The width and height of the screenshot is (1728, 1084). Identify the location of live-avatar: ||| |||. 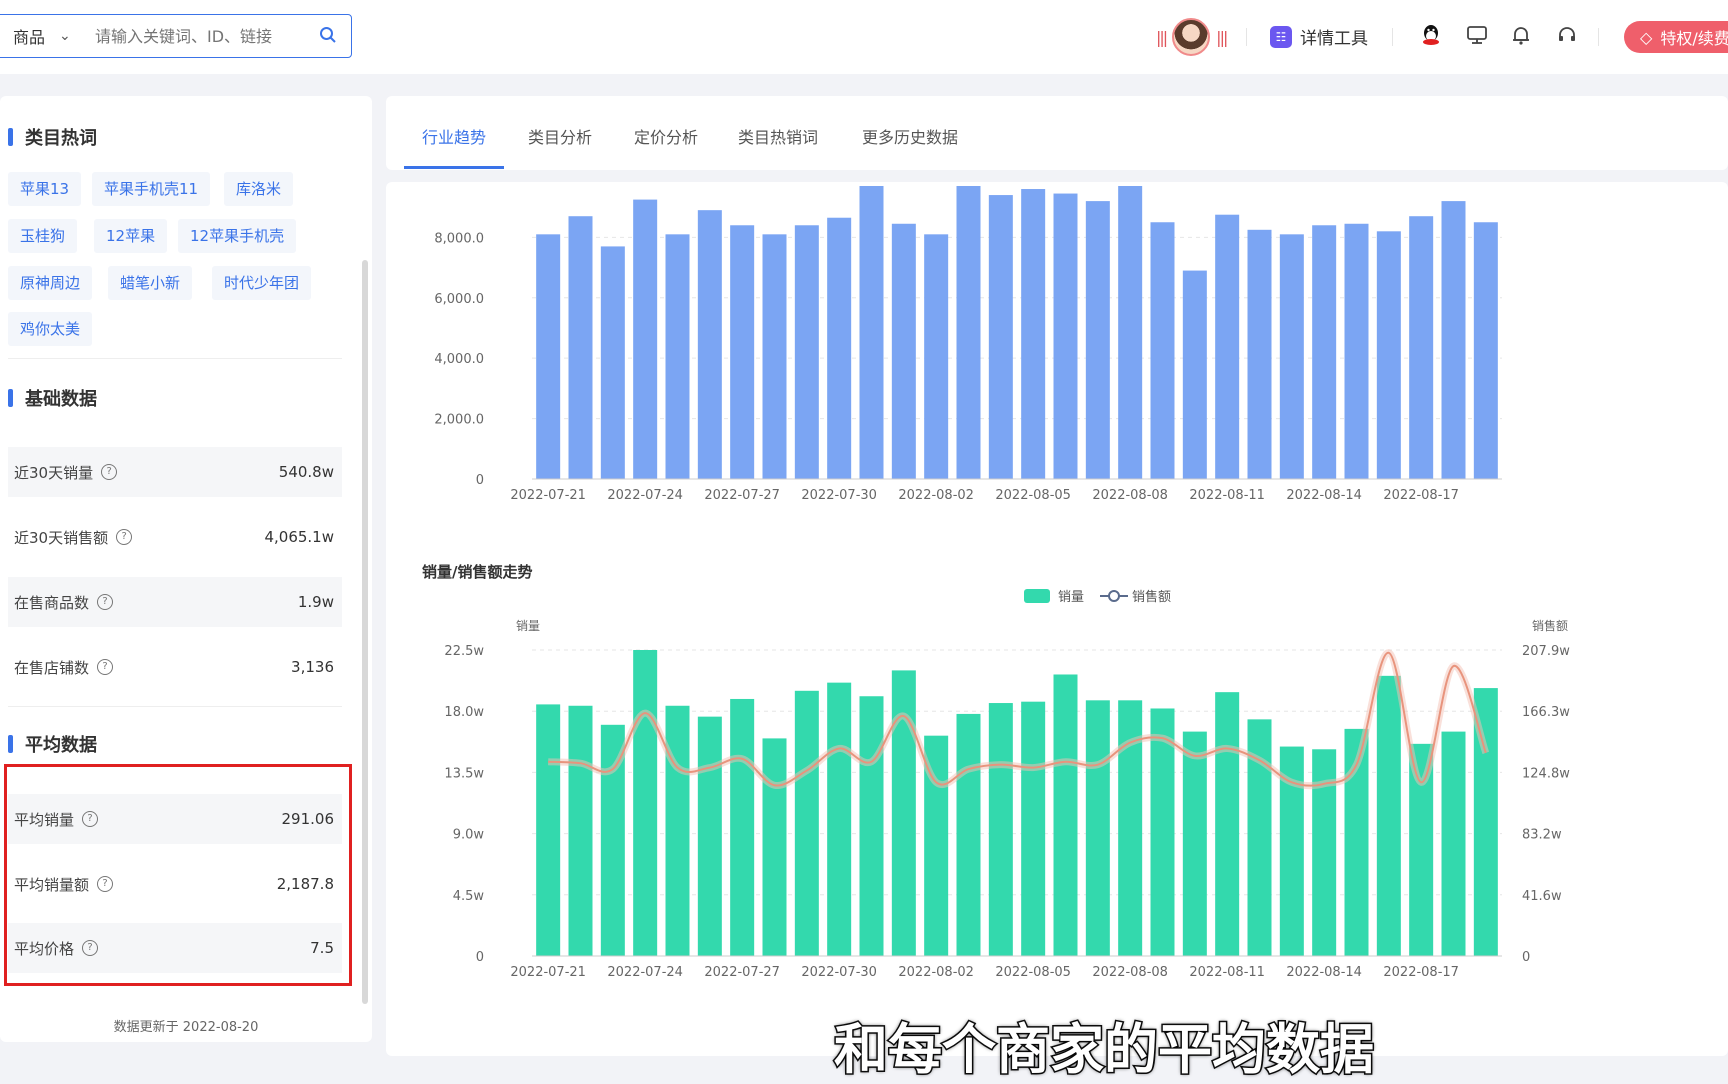
(1192, 37).